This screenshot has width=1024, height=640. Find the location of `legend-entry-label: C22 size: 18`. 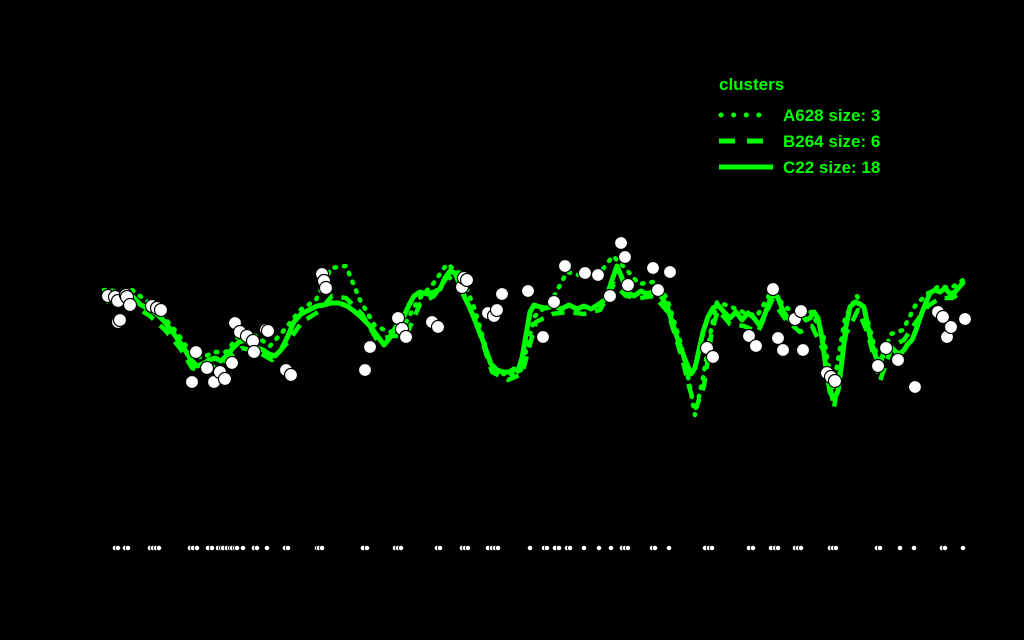

legend-entry-label: C22 size: 18 is located at coordinates (832, 167).